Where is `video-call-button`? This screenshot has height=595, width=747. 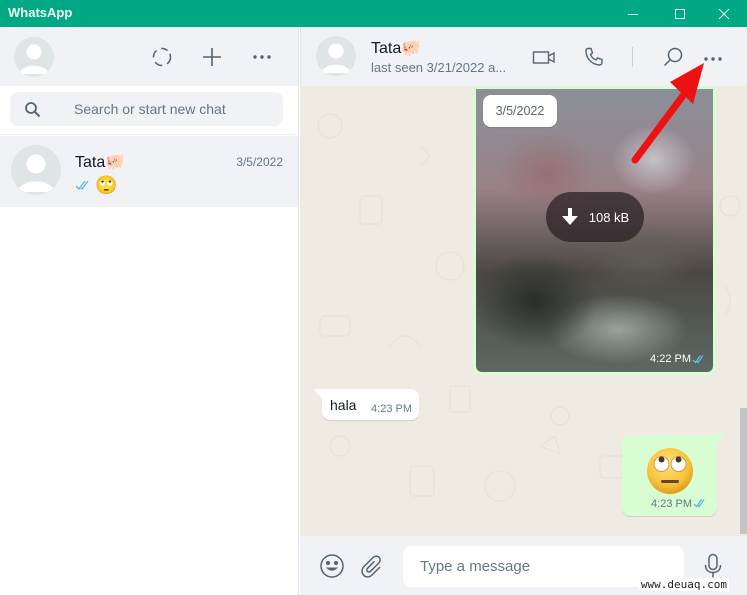
video-call-button is located at coordinates (544, 57).